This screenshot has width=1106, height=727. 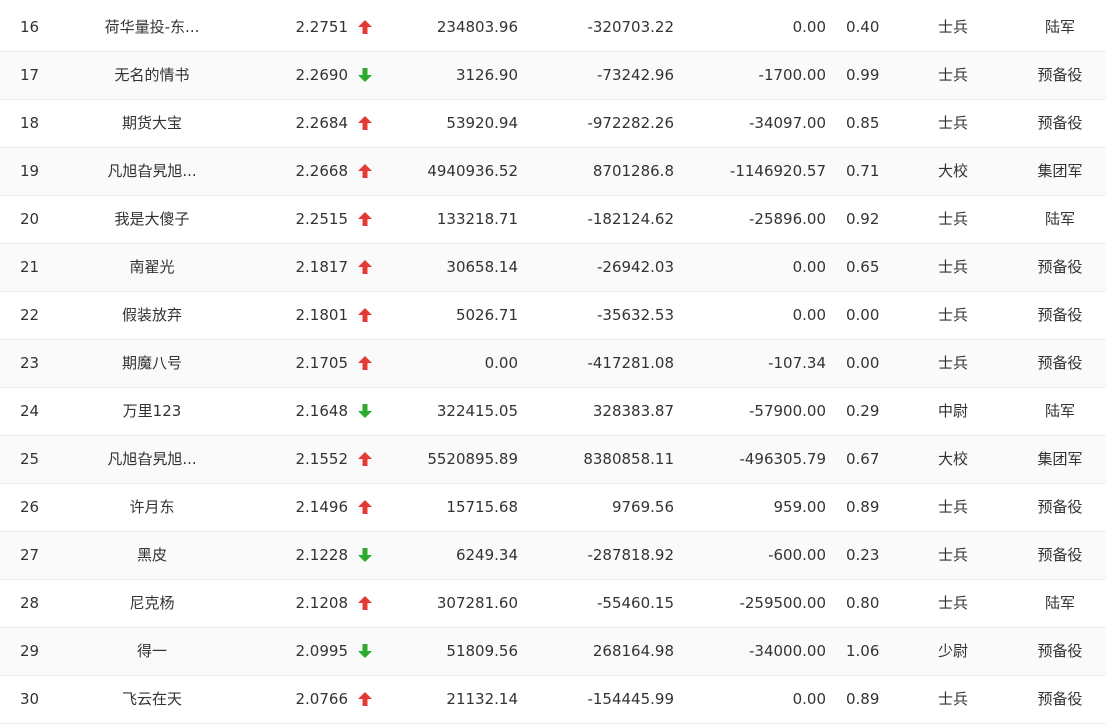 I want to click on value-2-cell: -287818.92, so click(x=630, y=555).